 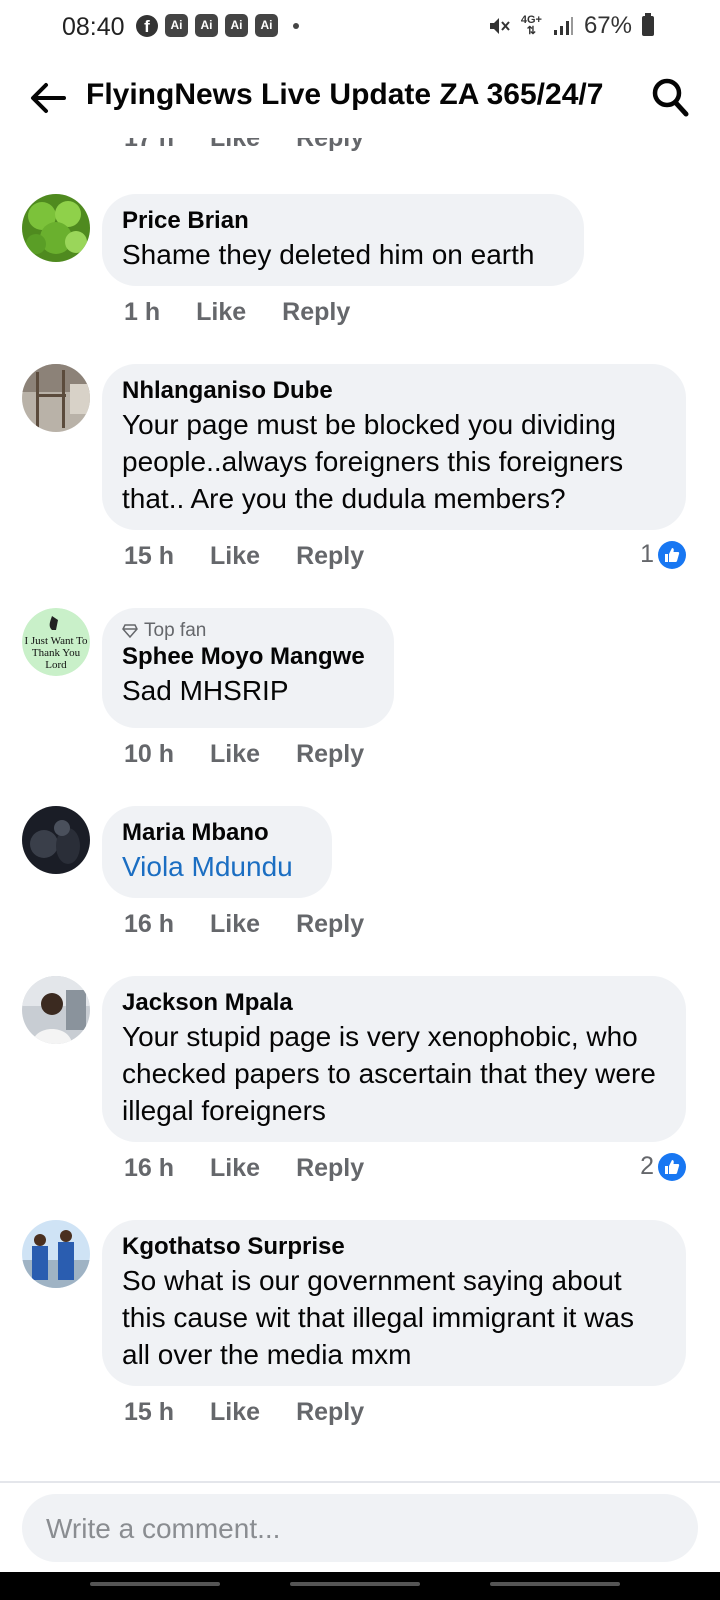 I want to click on nav-recent-apps, so click(x=155, y=1584).